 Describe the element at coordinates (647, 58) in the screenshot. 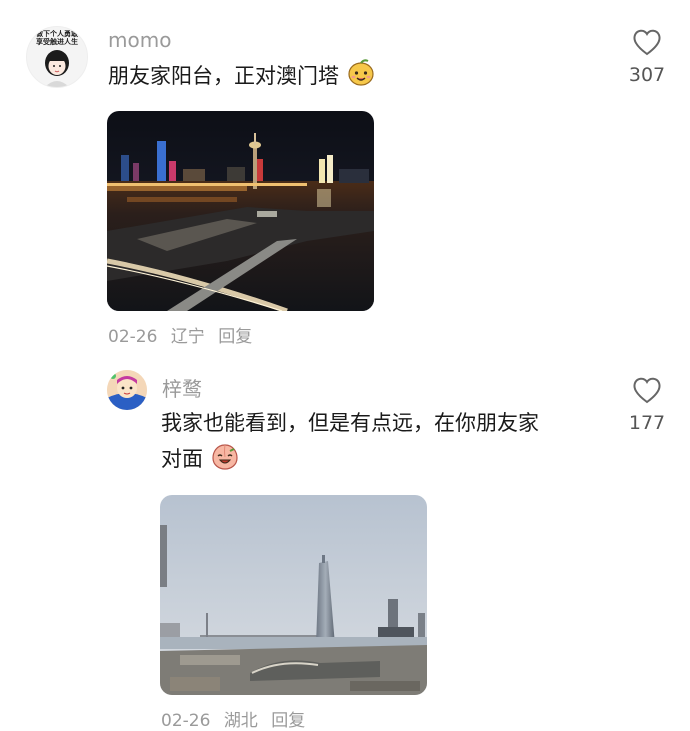

I see `like-button: 307` at that location.